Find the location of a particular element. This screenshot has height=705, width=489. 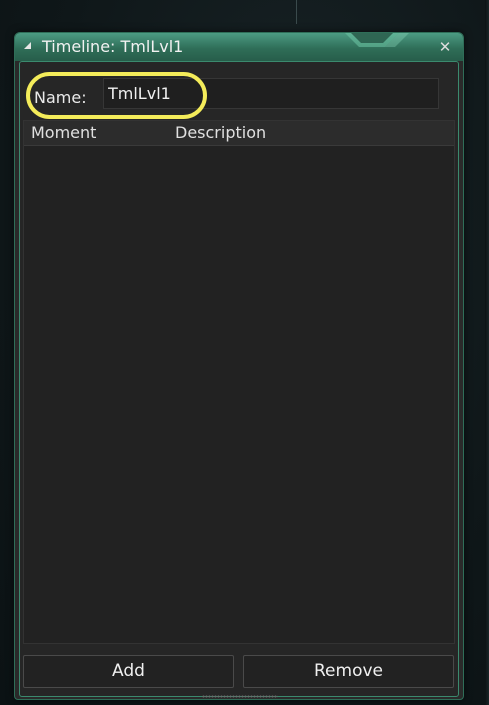

name-input is located at coordinates (271, 93).